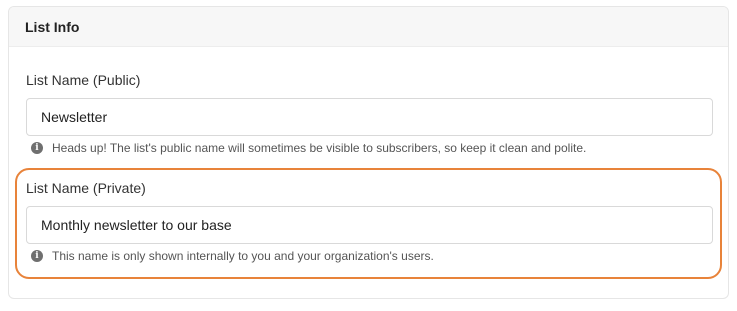  What do you see at coordinates (369, 225) in the screenshot?
I see `private-name-input` at bounding box center [369, 225].